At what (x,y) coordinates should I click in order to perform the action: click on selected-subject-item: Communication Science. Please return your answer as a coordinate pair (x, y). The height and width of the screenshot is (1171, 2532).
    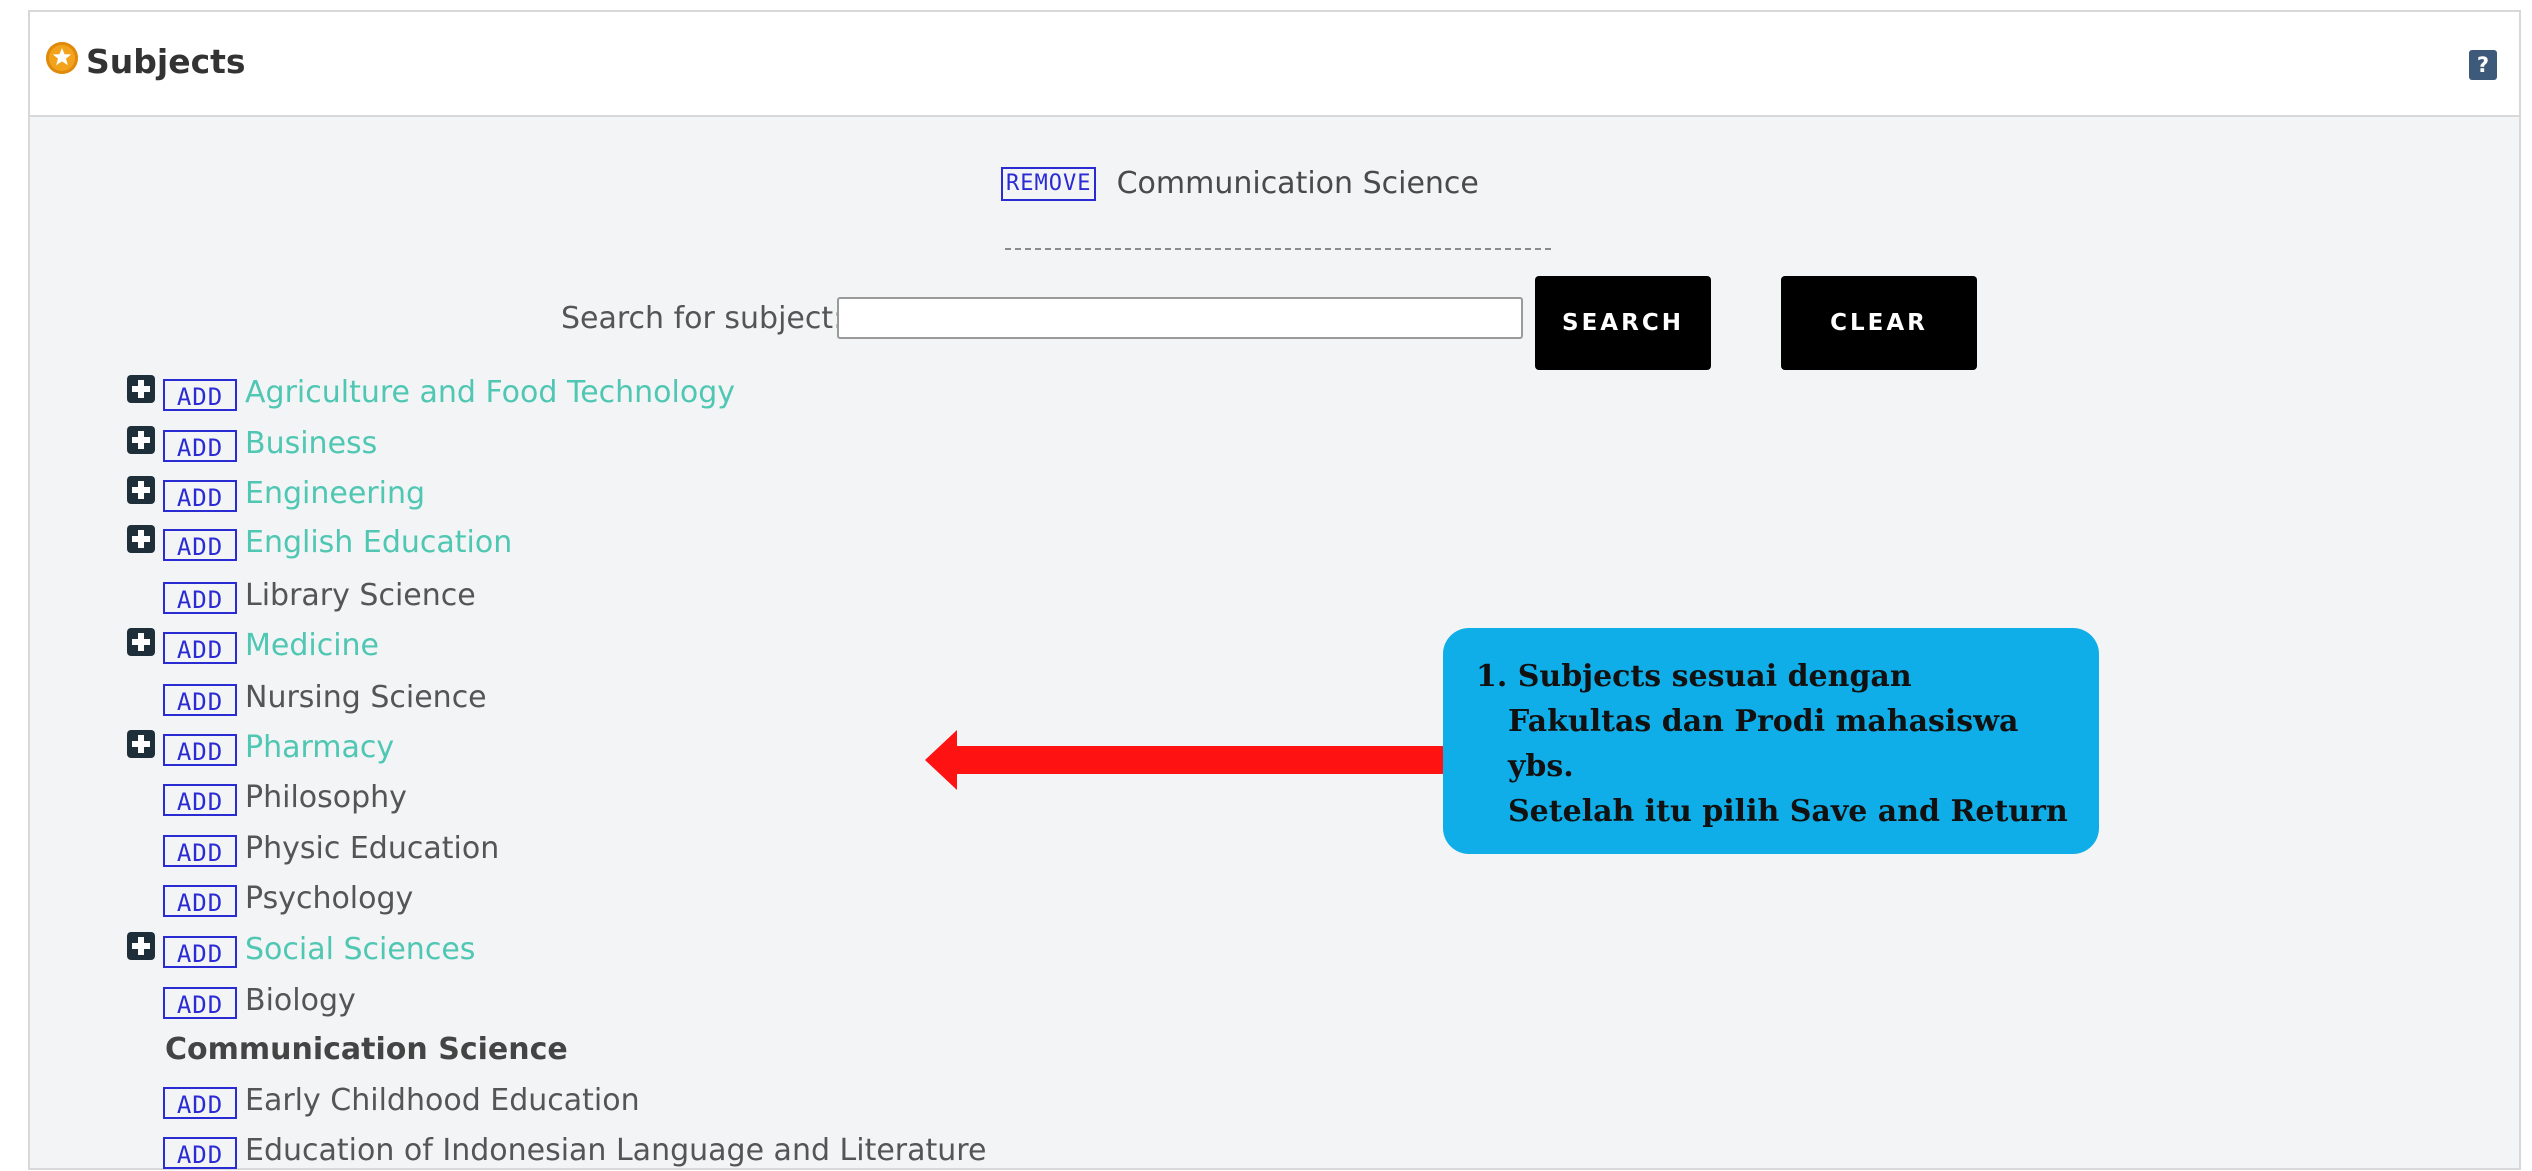
    Looking at the image, I should click on (366, 1049).